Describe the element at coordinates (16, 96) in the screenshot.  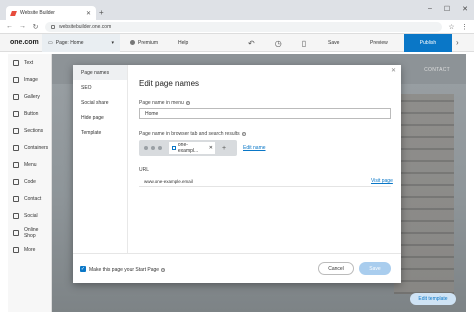
I see `gallery-icon` at that location.